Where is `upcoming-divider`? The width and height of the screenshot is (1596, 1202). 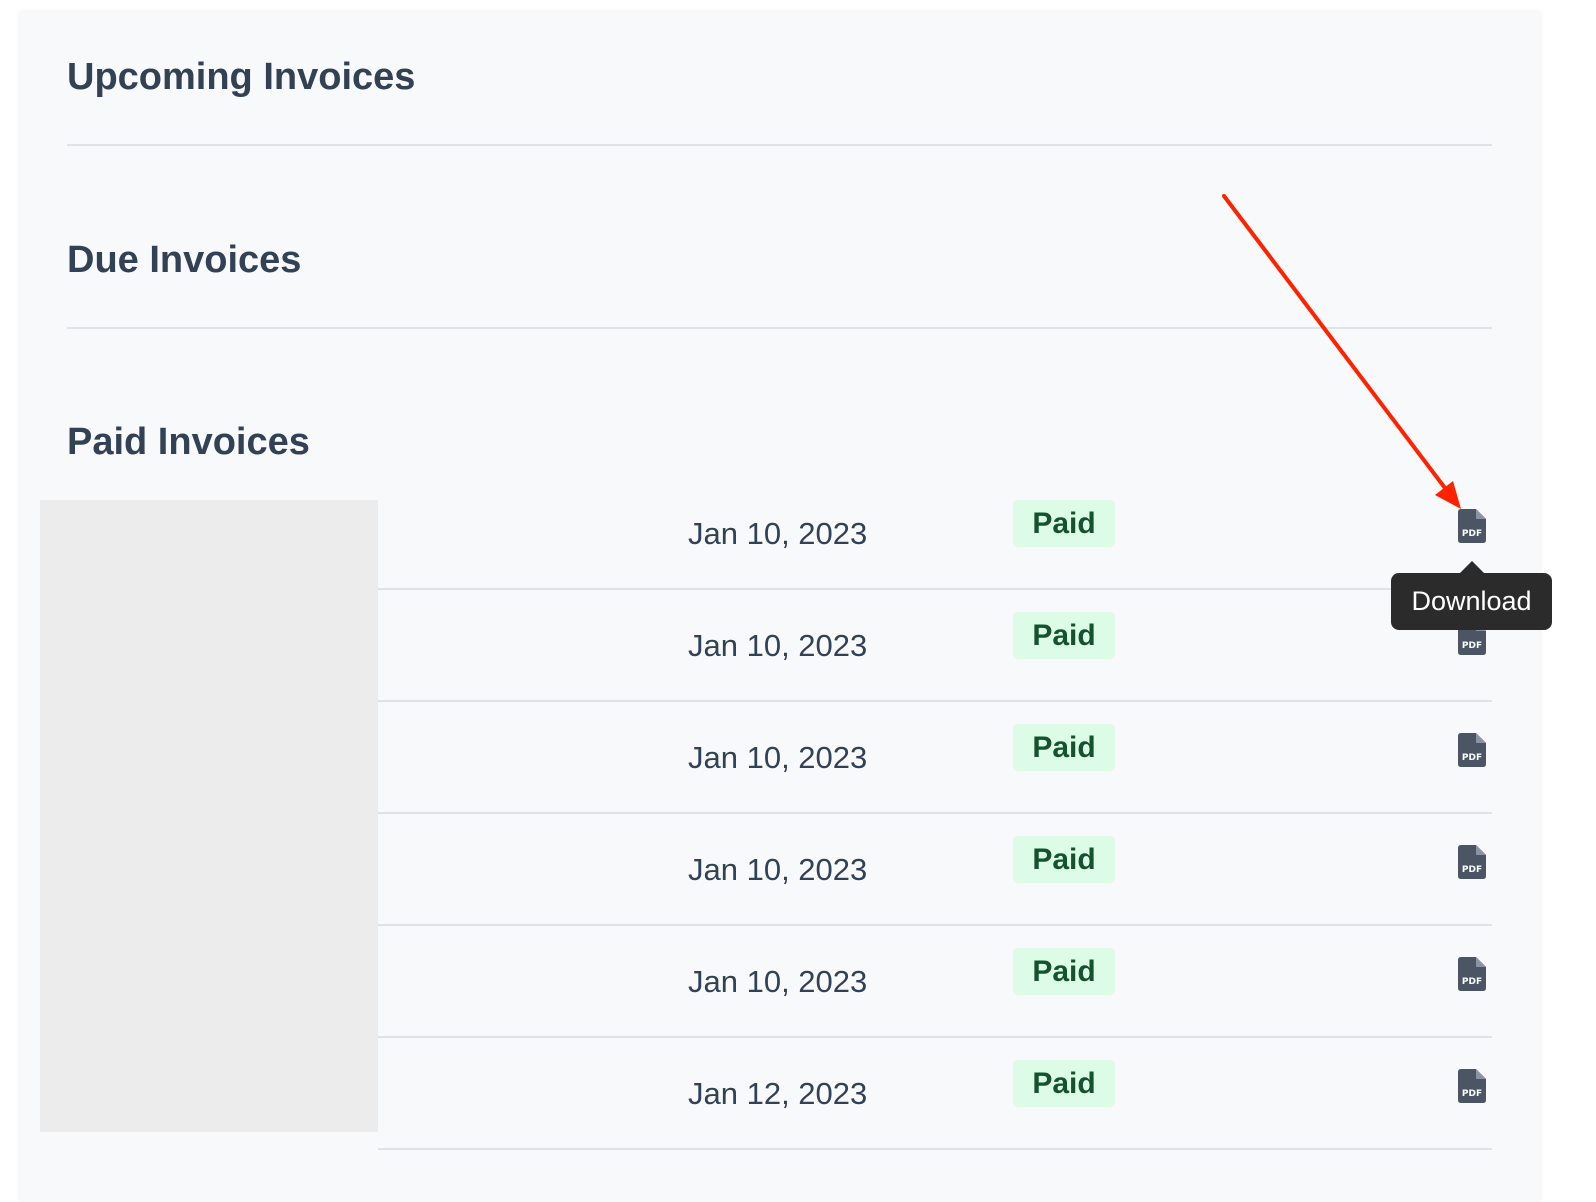 upcoming-divider is located at coordinates (779, 145).